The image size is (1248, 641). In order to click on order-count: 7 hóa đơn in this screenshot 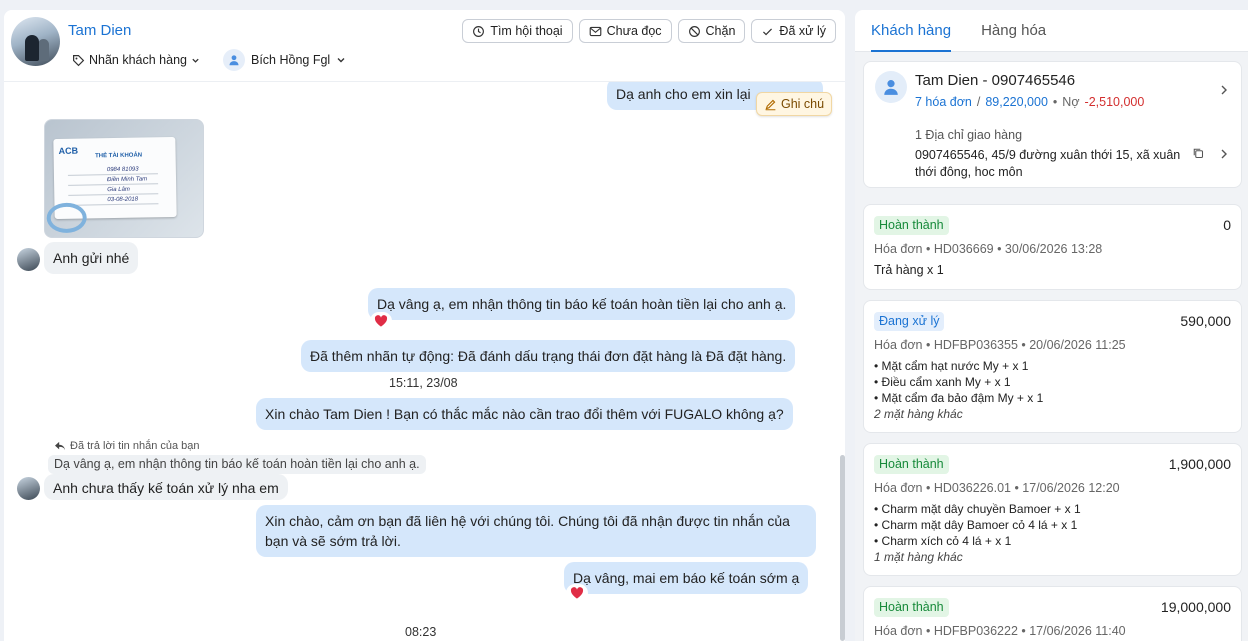, I will do `click(943, 102)`.